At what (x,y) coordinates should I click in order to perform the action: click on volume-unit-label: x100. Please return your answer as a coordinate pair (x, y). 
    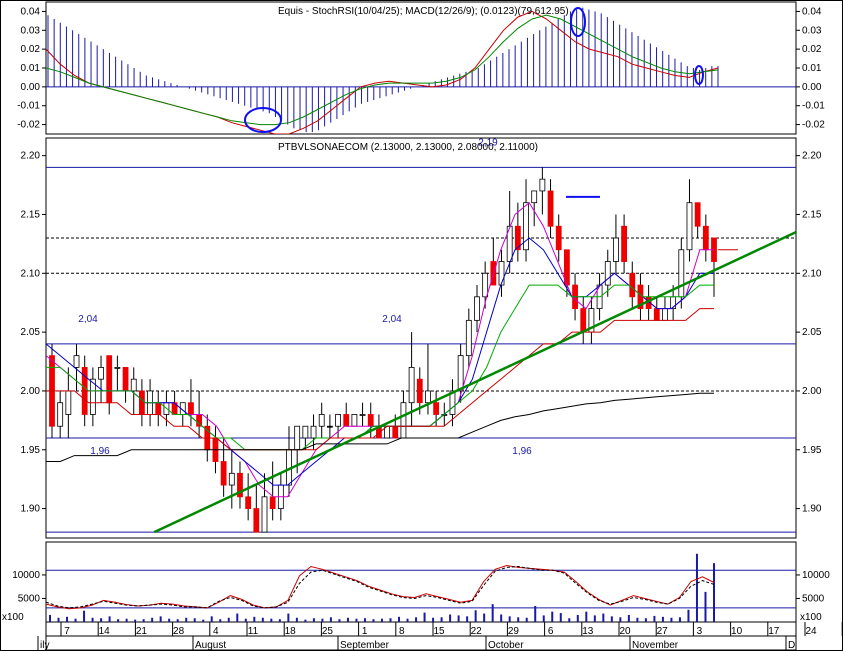
    Looking at the image, I should click on (811, 617).